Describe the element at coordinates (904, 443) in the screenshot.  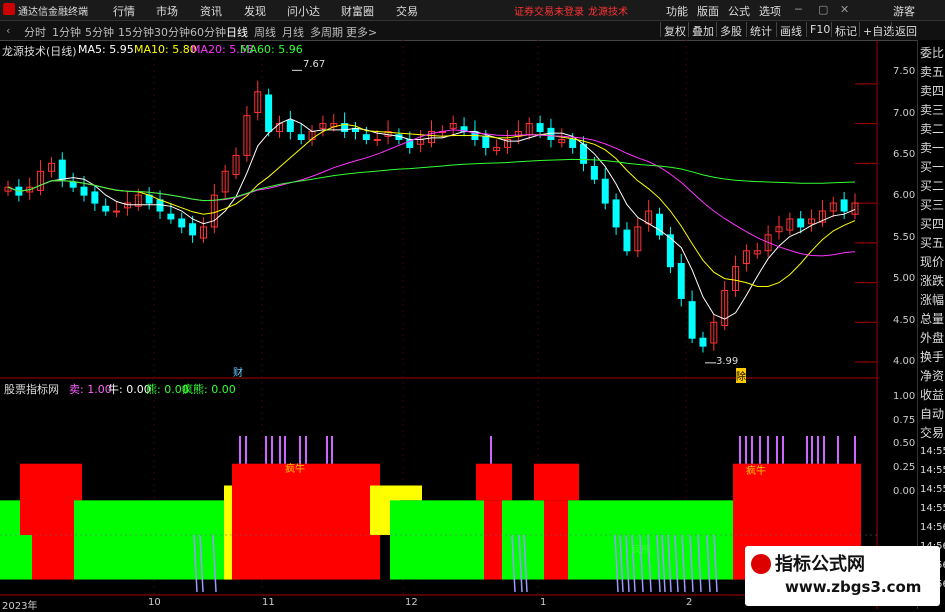
I see `ind-tick: 0.50` at that location.